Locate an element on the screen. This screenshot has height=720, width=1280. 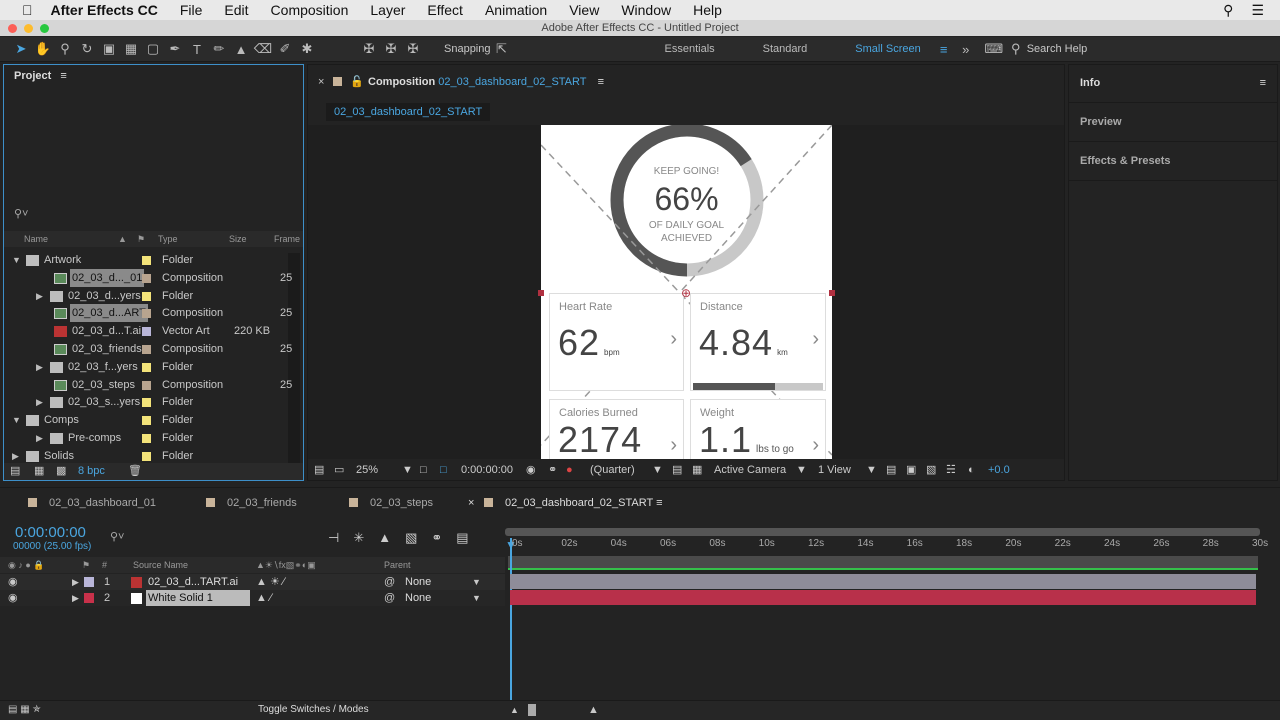
new-composition-icon: ▩ is located at coordinates (61, 471).